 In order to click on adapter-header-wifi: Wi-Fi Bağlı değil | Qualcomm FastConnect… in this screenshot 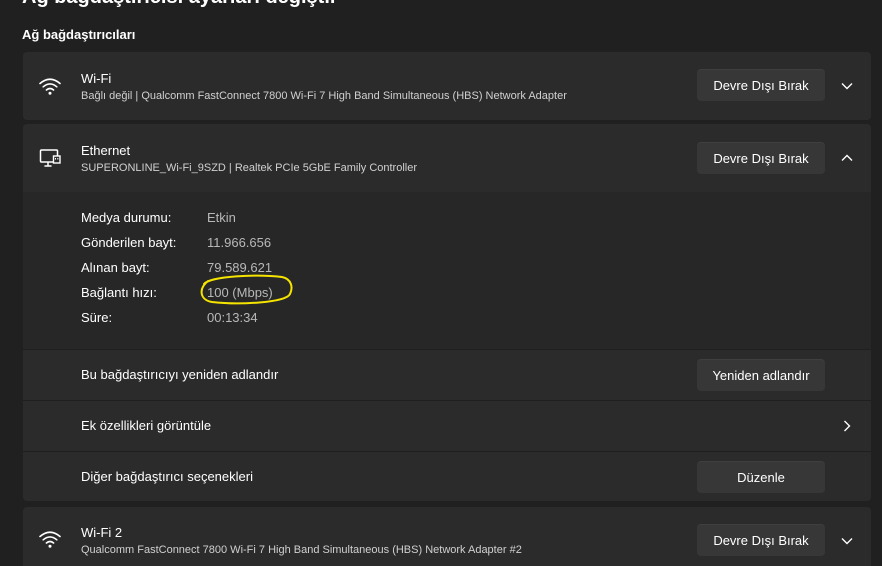, I will do `click(447, 86)`.